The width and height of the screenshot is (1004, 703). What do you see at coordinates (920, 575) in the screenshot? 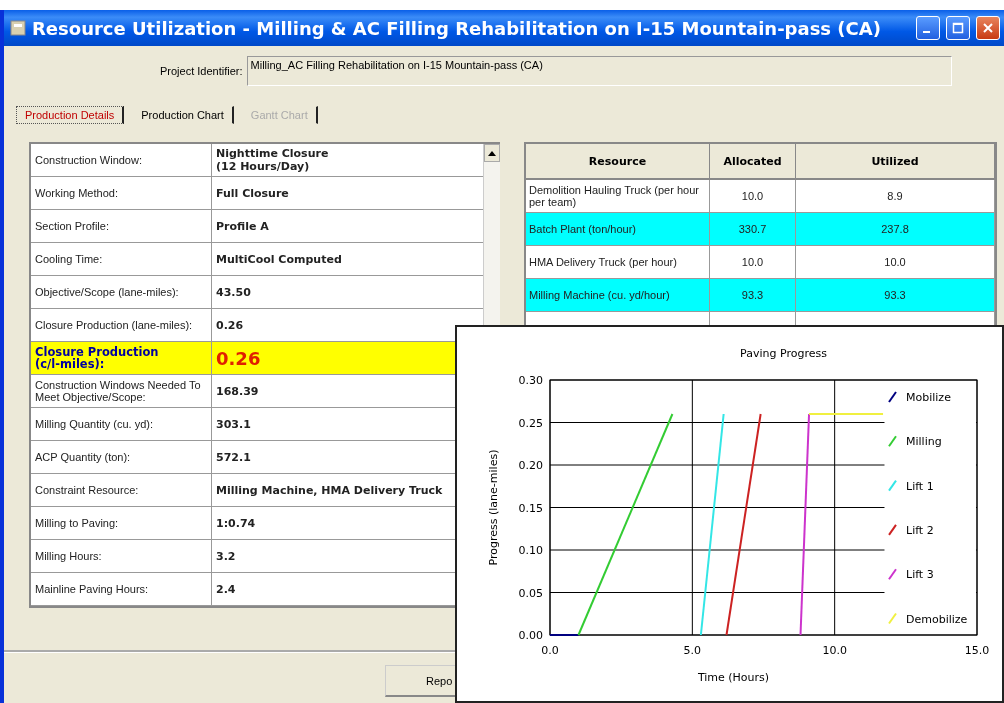
I see `legend-label: Lift 3` at bounding box center [920, 575].